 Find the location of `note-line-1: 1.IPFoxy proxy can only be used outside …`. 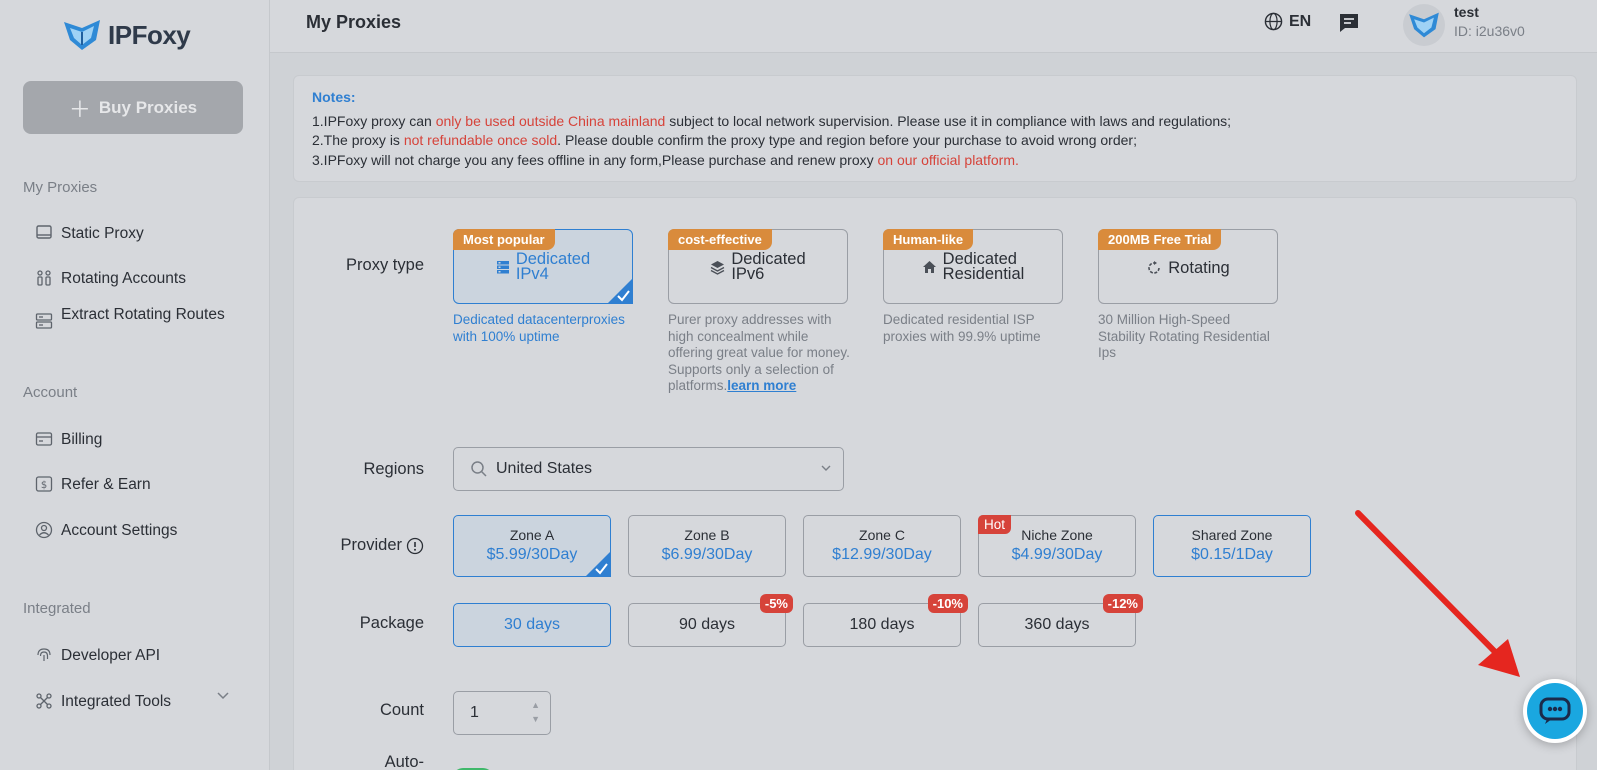

note-line-1: 1.IPFoxy proxy can only be used outside … is located at coordinates (935, 122).